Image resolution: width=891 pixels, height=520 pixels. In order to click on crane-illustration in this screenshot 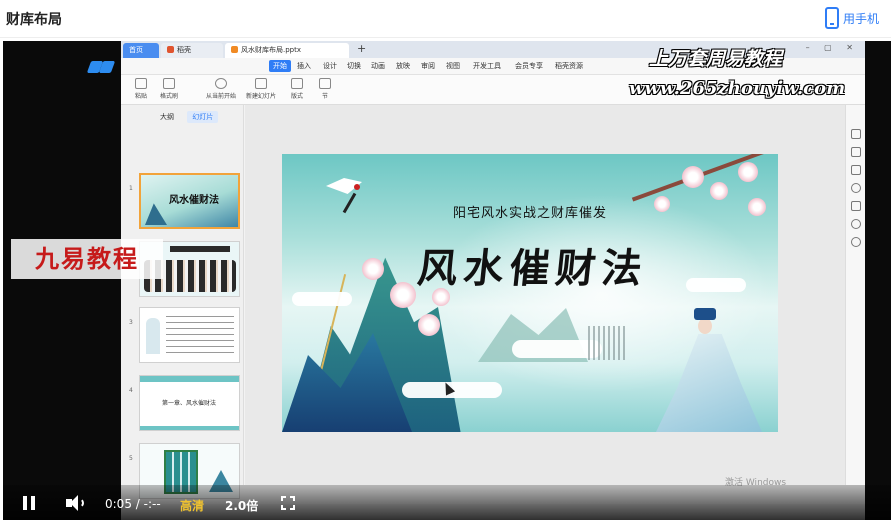, I will do `click(345, 198)`.